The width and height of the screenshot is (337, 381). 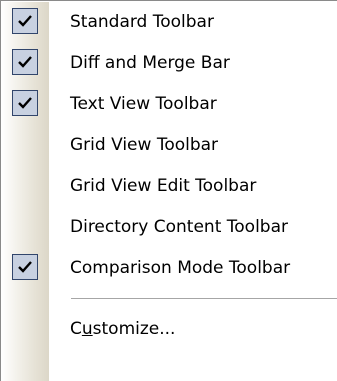 I want to click on menu-item-comparison-mode-toolbar: Comparison Mode Toolbar, so click(x=169, y=268).